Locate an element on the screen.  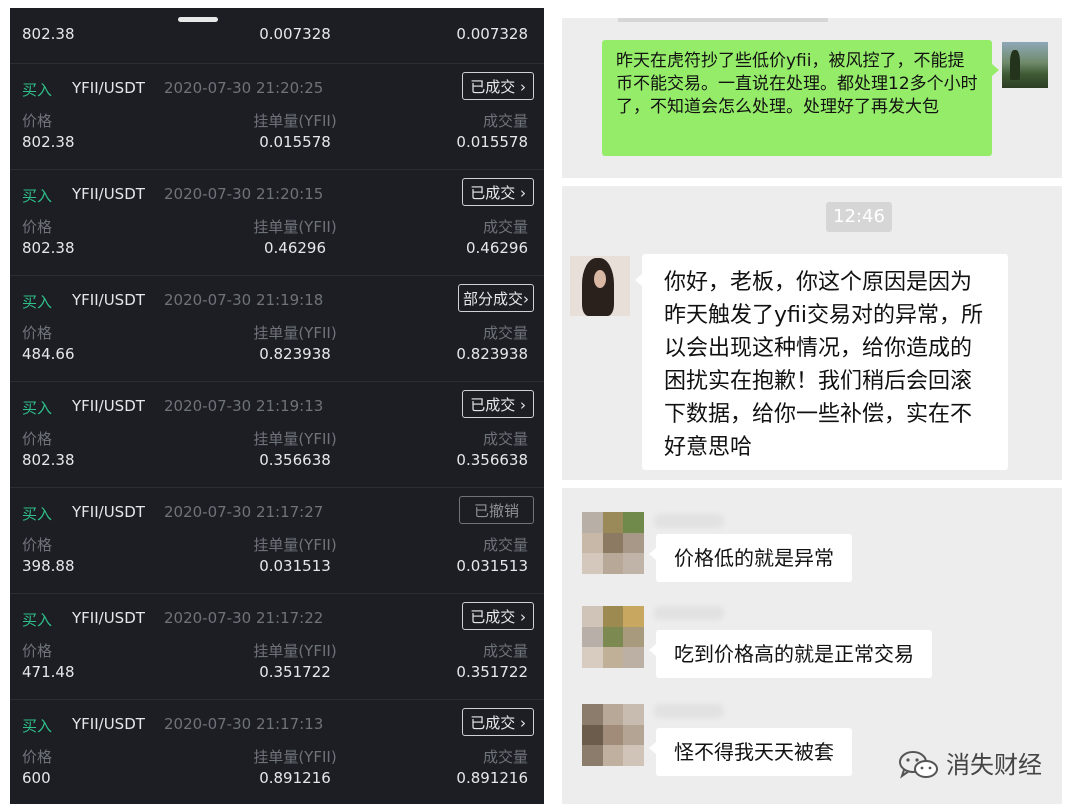
group-message-bubble: 吃到价格高的就是正常交易 is located at coordinates (794, 654).